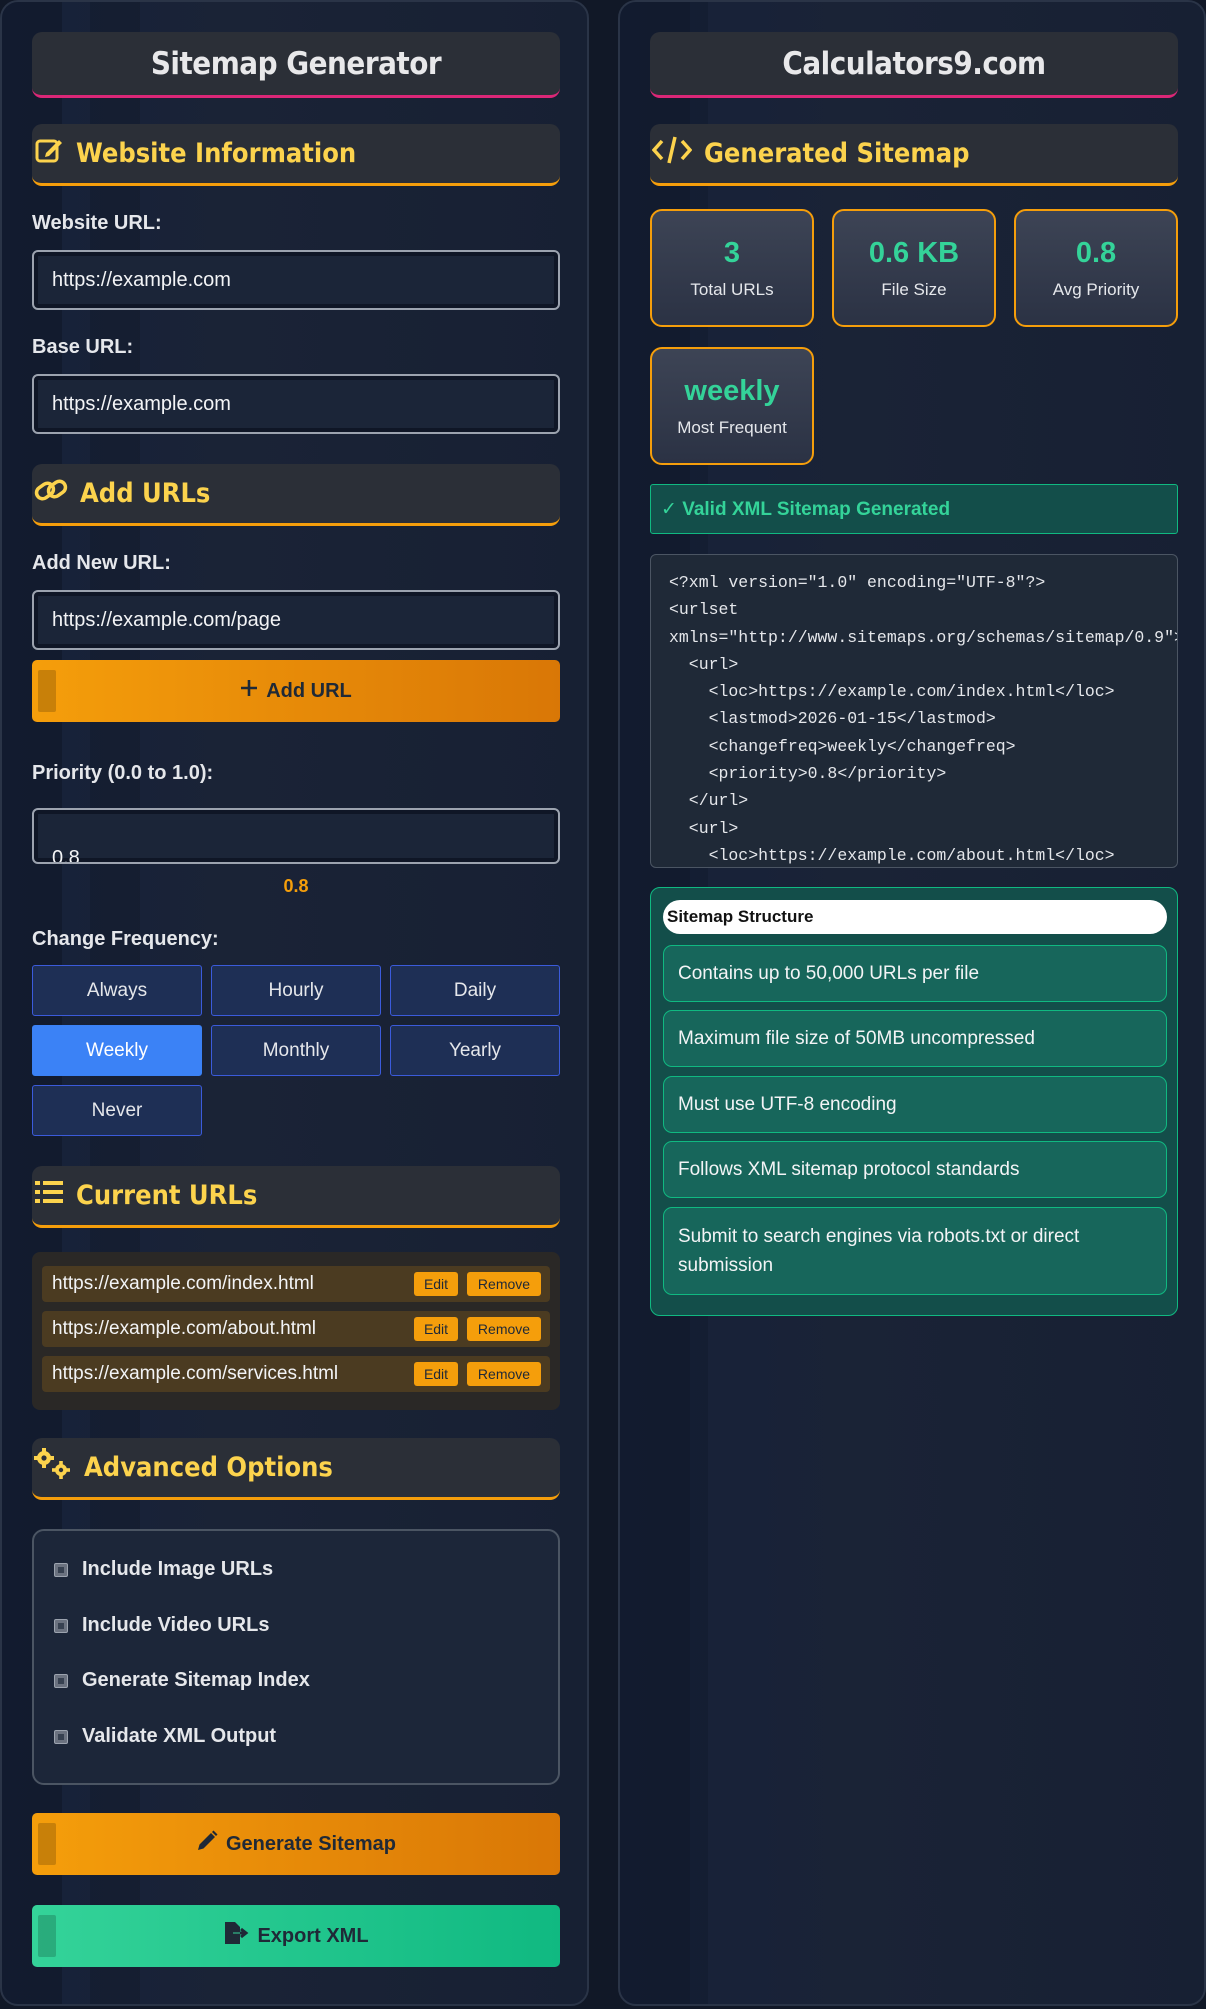  Describe the element at coordinates (475, 990) in the screenshot. I see `freq-daily-button: Daily` at that location.